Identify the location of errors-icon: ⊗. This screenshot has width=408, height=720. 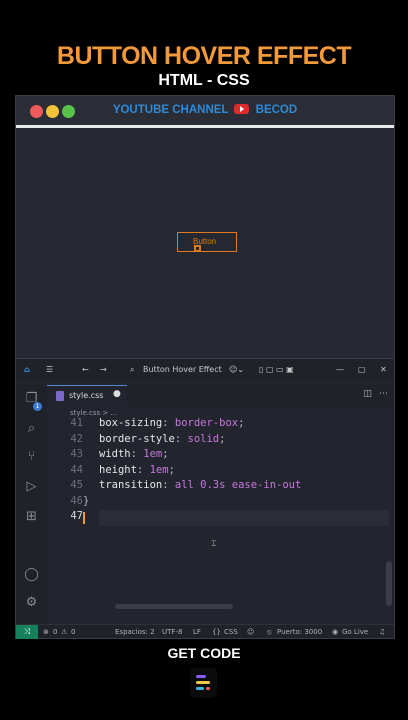
(46, 632).